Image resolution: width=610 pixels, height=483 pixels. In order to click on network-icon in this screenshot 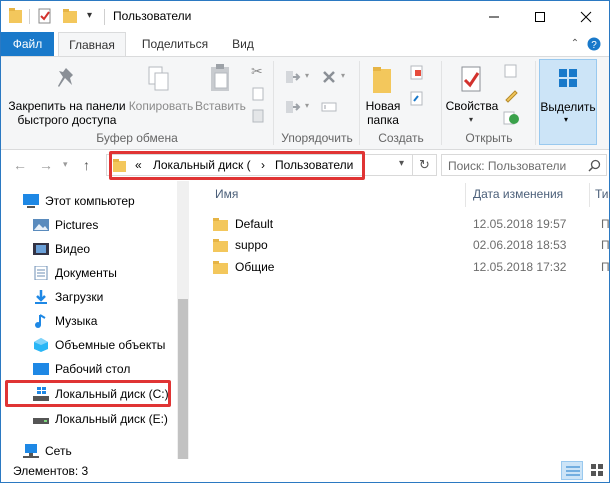, I will do `click(31, 451)`.